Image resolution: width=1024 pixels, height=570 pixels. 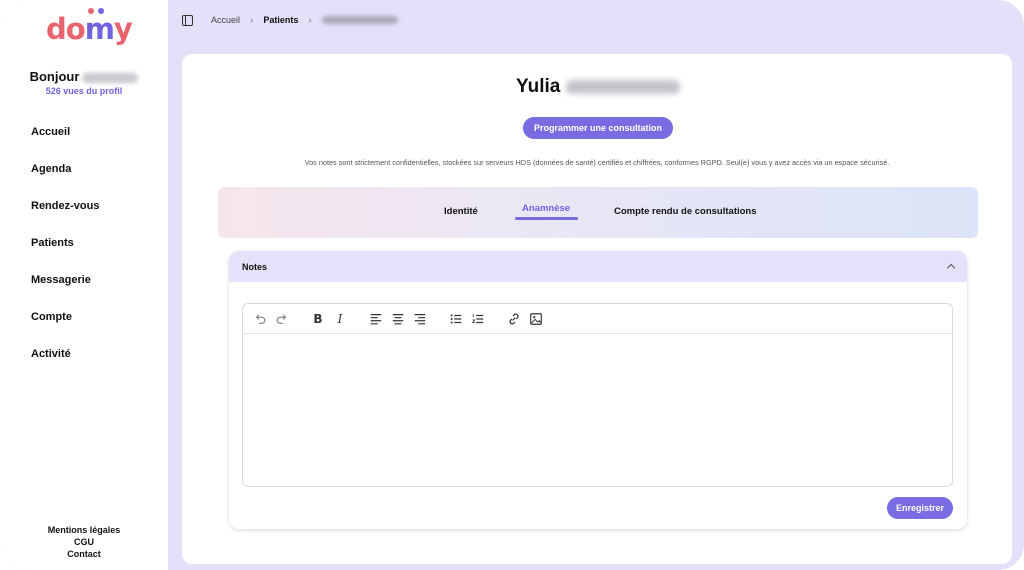 What do you see at coordinates (514, 319) in the screenshot?
I see `link-icon` at bounding box center [514, 319].